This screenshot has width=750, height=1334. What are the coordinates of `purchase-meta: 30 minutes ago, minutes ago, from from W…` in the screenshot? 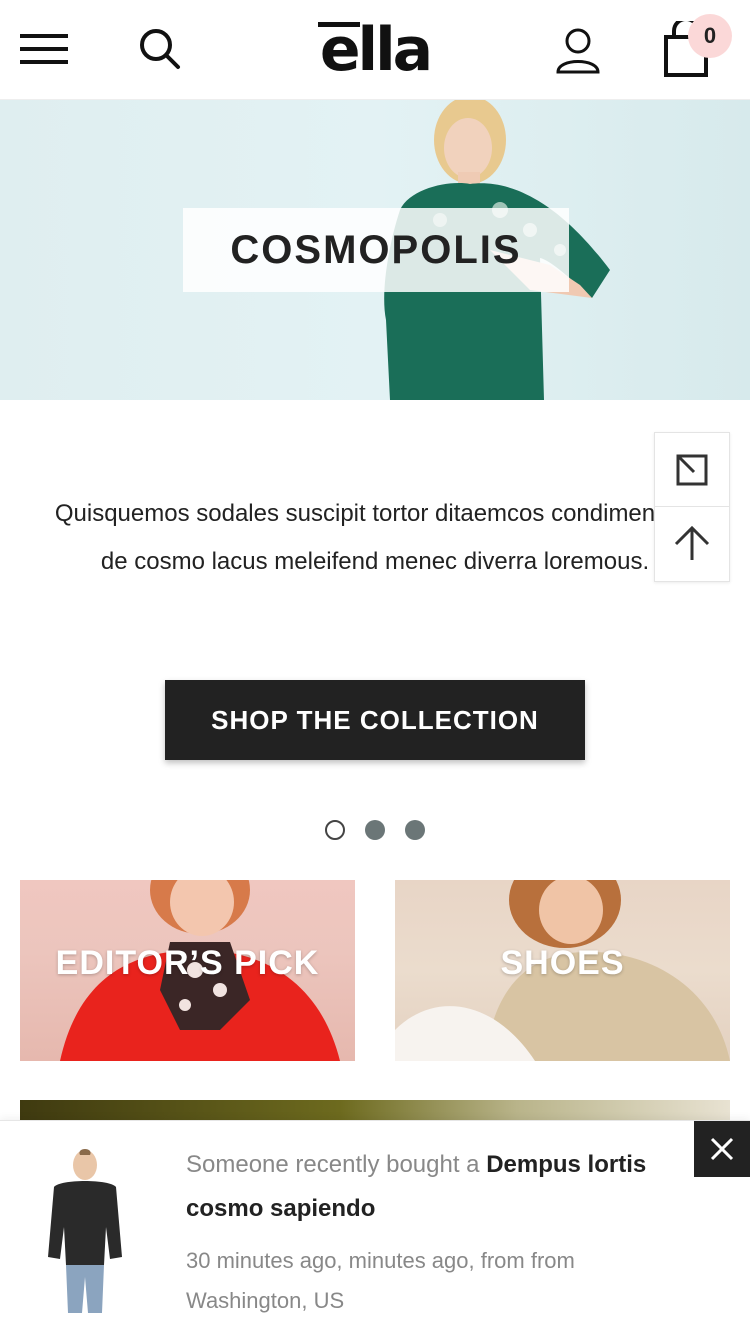 It's located at (380, 1280).